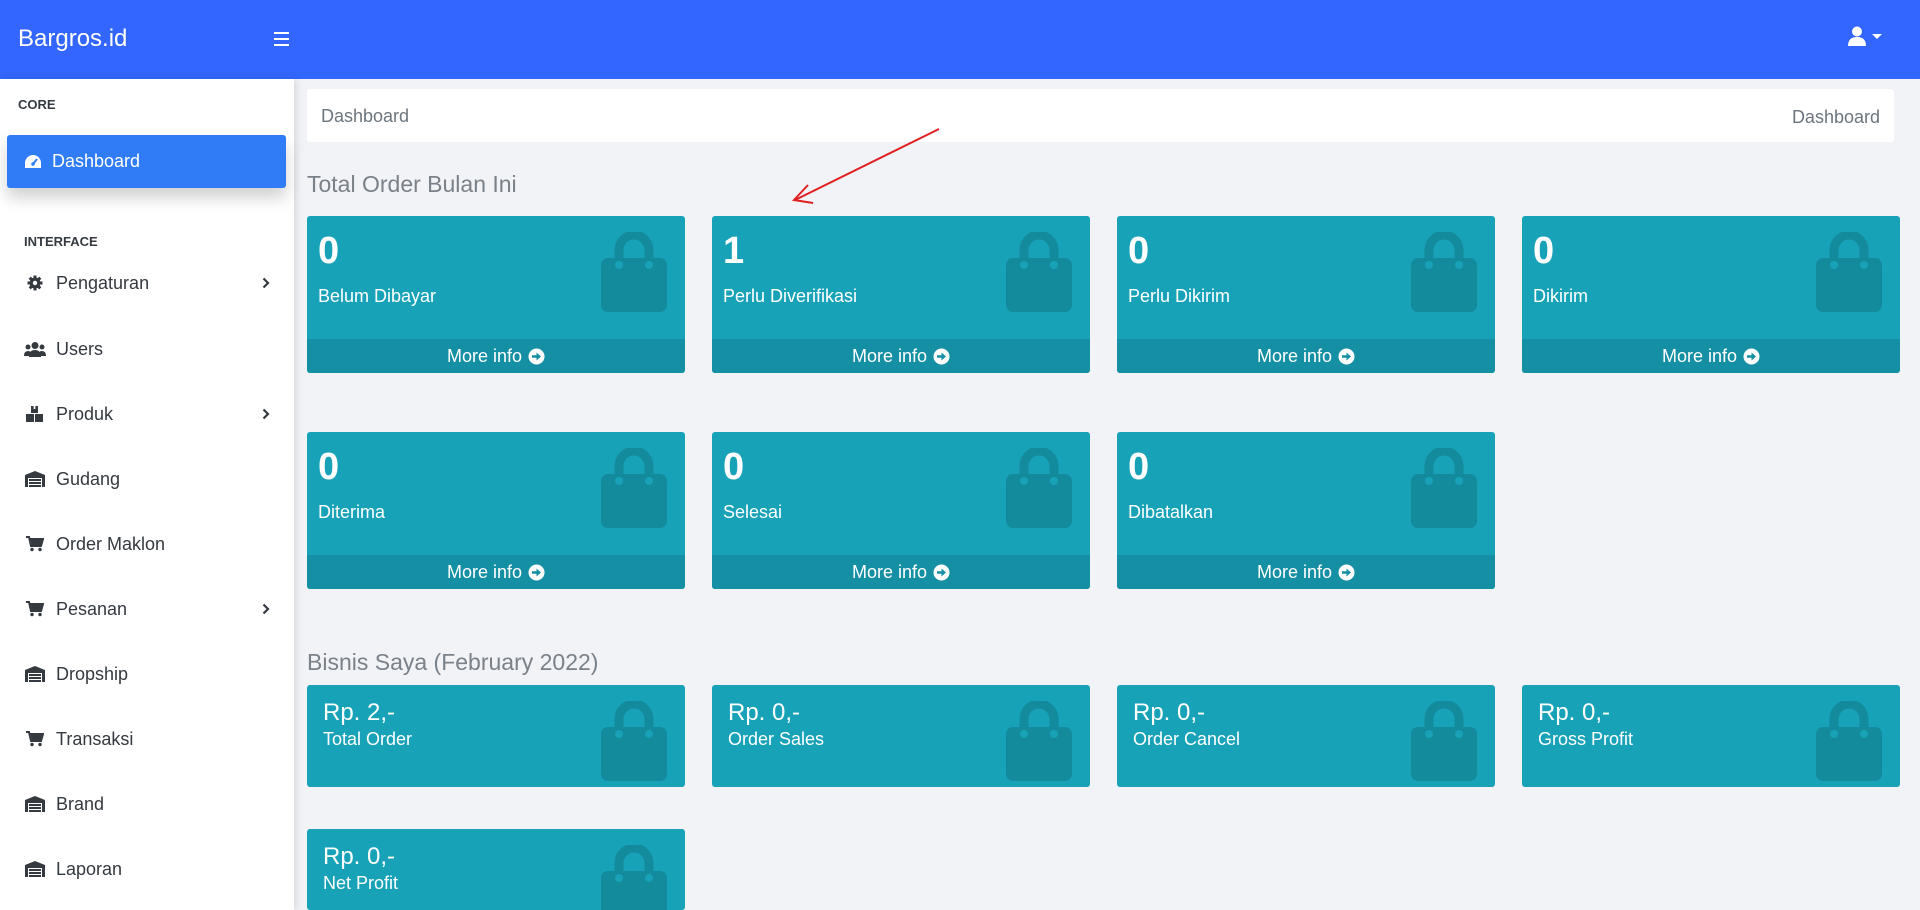  What do you see at coordinates (33, 161) in the screenshot?
I see `tachometer-icon` at bounding box center [33, 161].